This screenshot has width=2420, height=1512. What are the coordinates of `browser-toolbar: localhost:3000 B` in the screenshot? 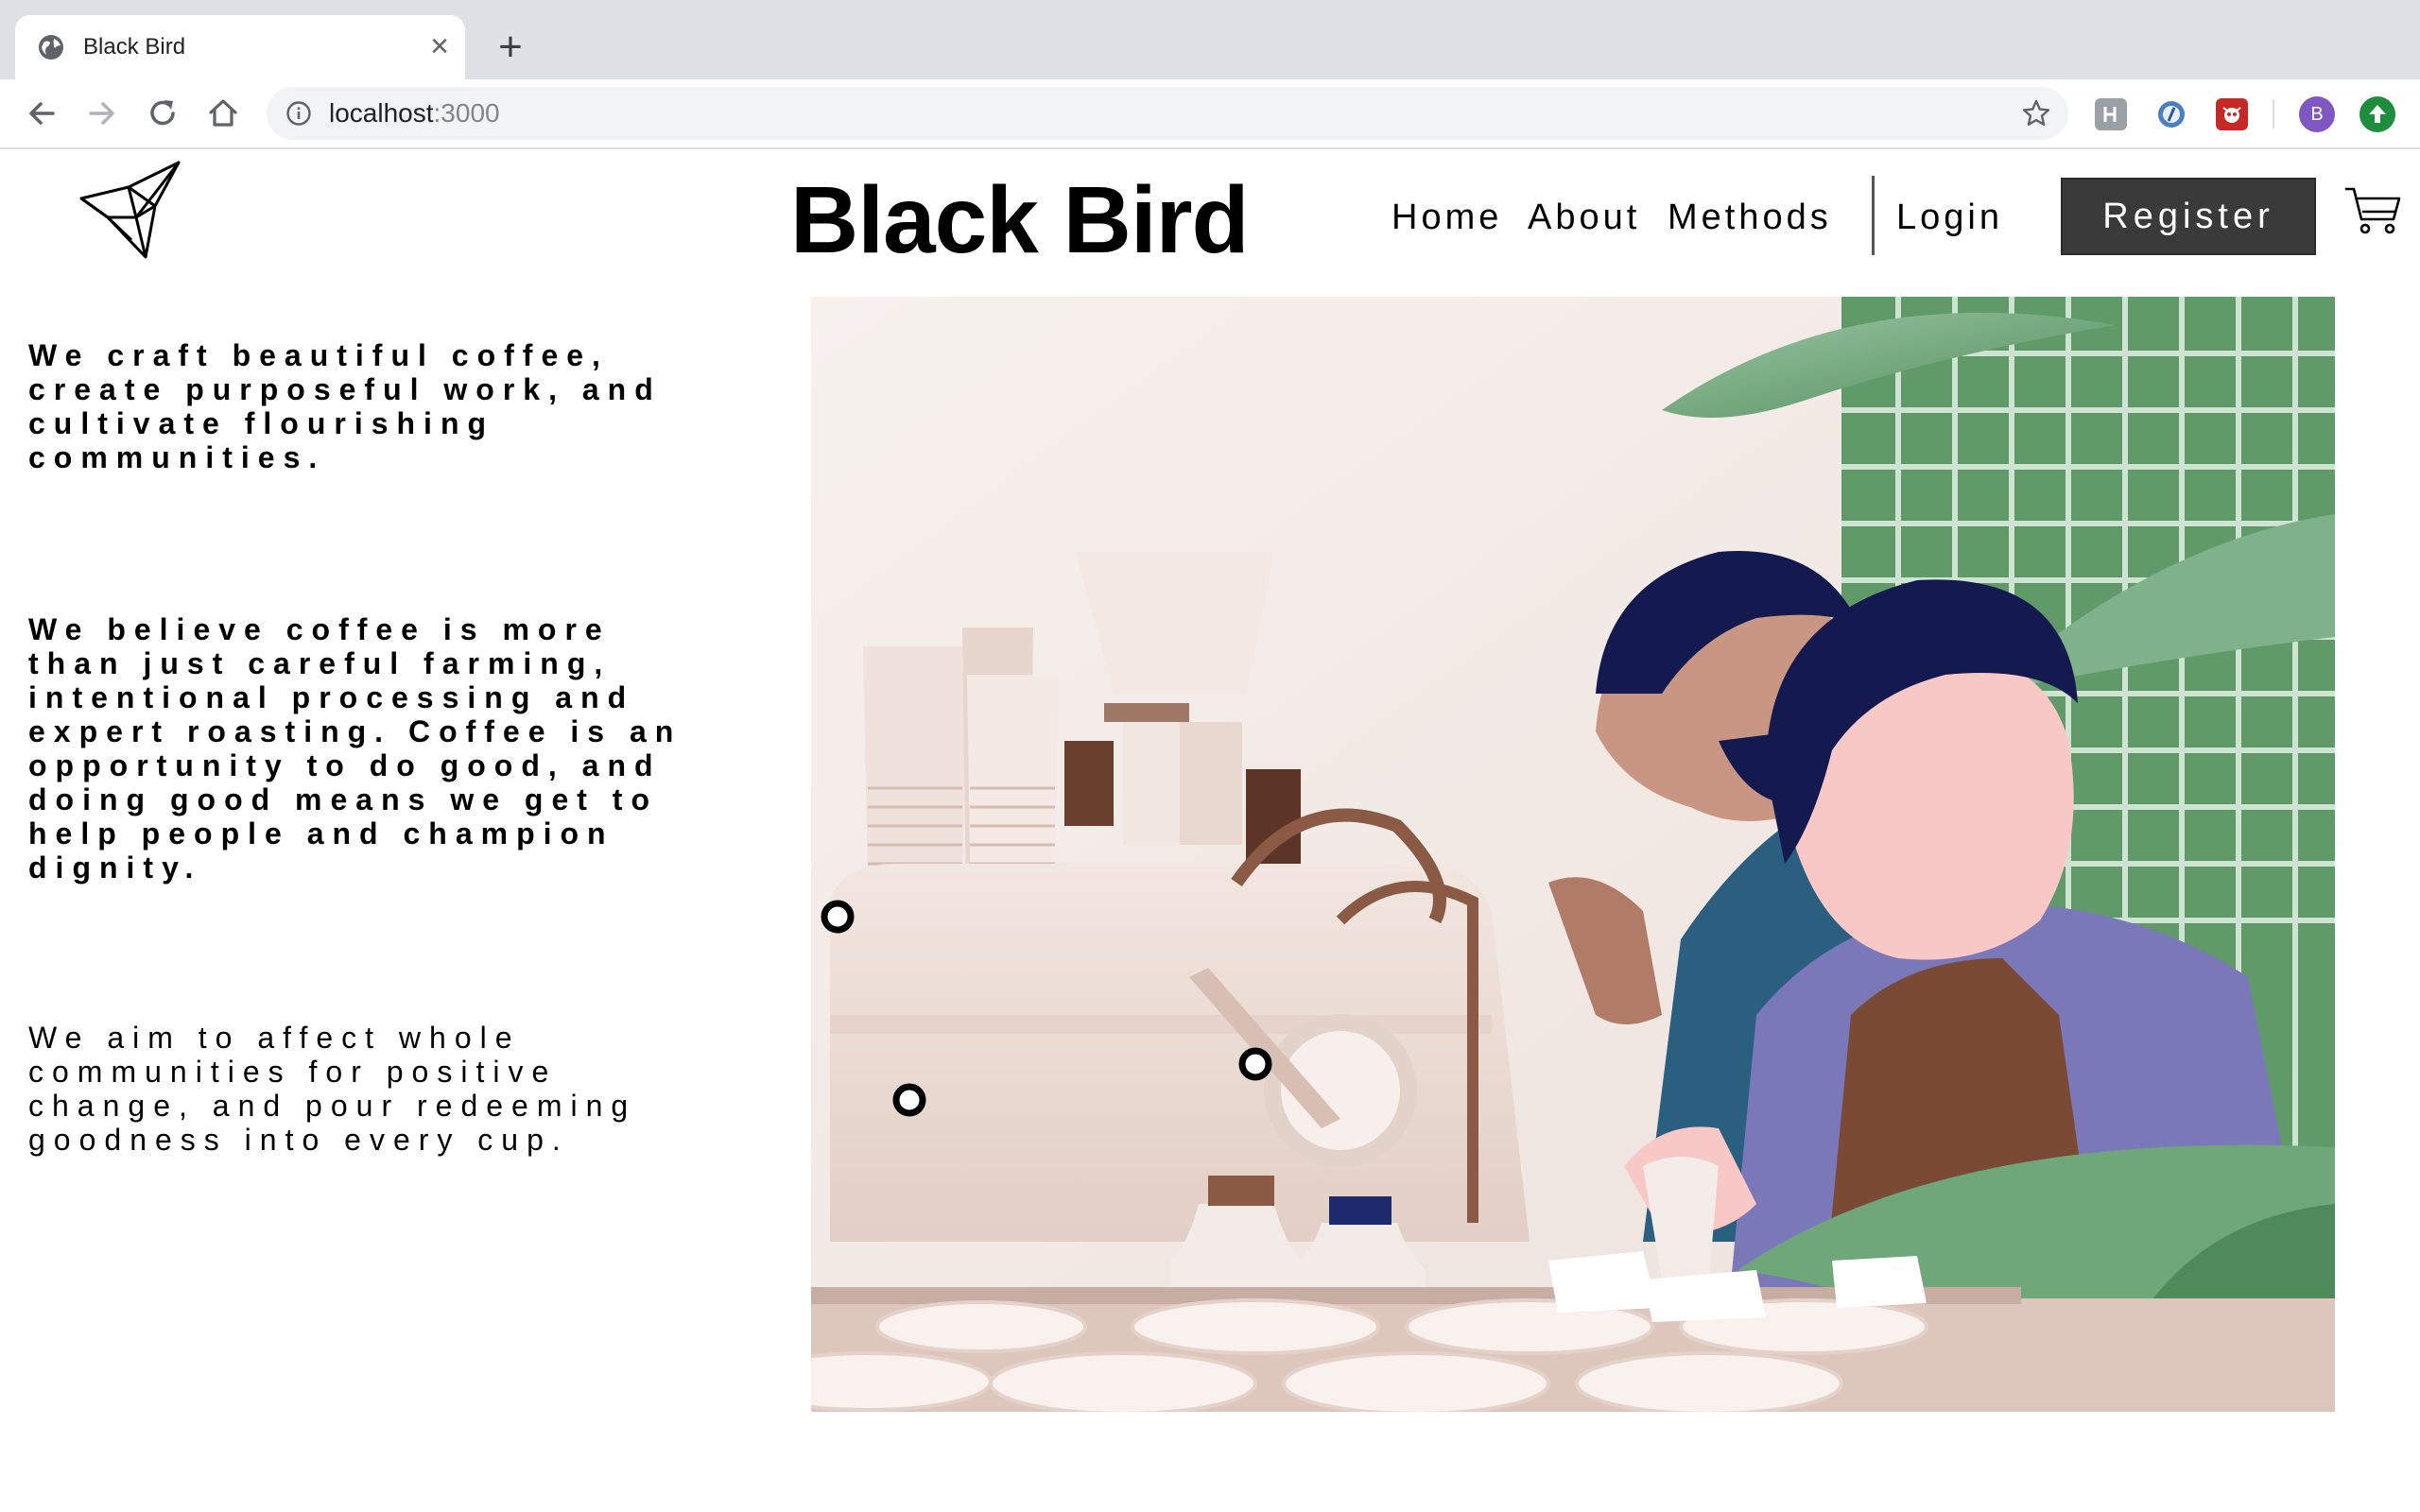 It's located at (1210, 114).